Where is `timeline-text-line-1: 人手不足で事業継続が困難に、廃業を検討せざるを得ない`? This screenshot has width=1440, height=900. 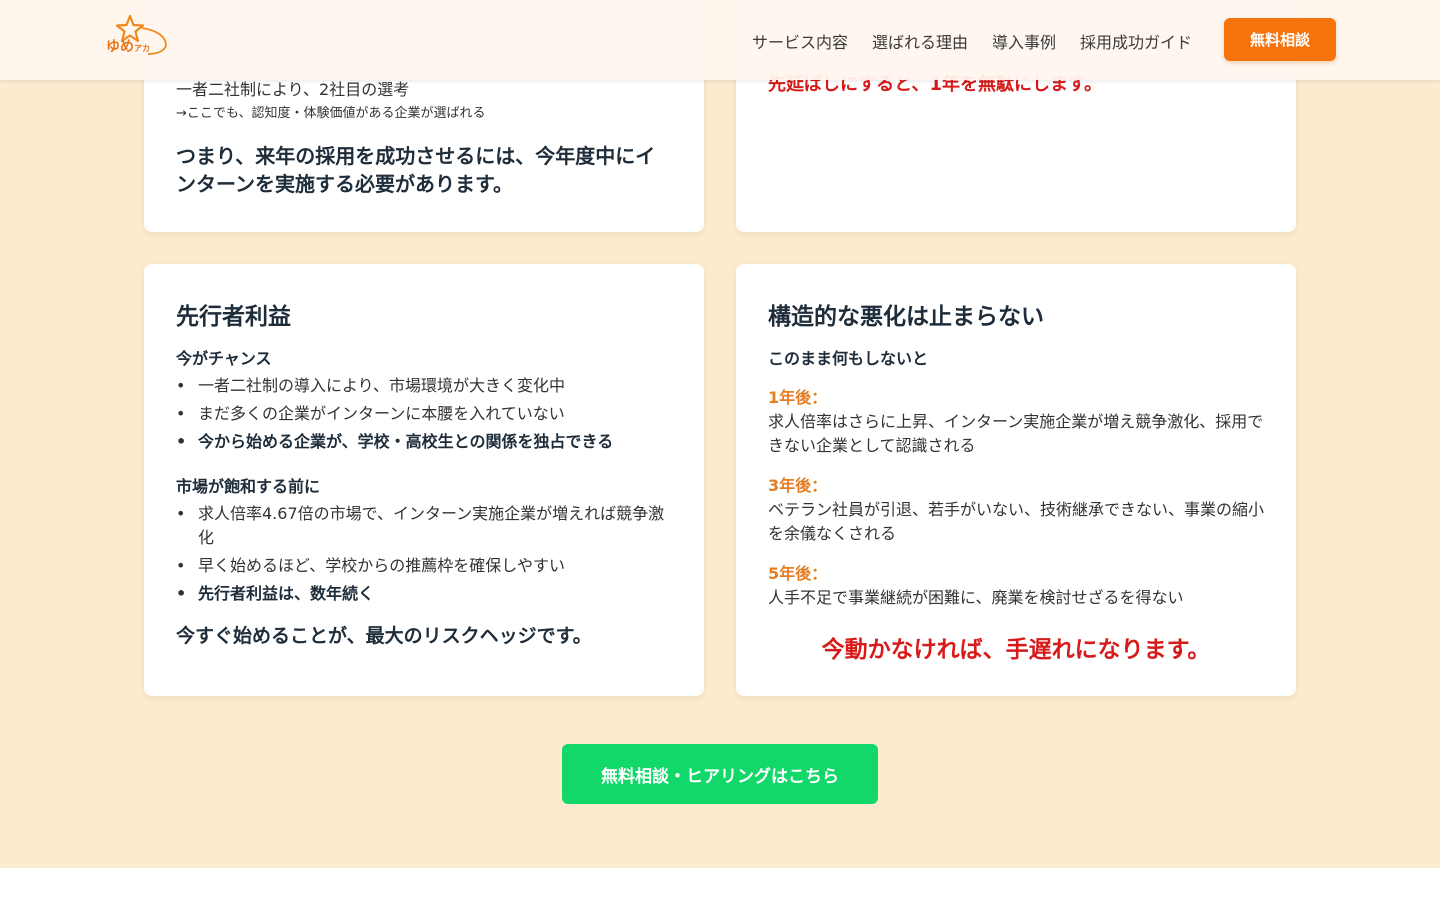
timeline-text-line-1: 人手不足で事業継続が困難に、廃業を検討せざるを得ない is located at coordinates (976, 597).